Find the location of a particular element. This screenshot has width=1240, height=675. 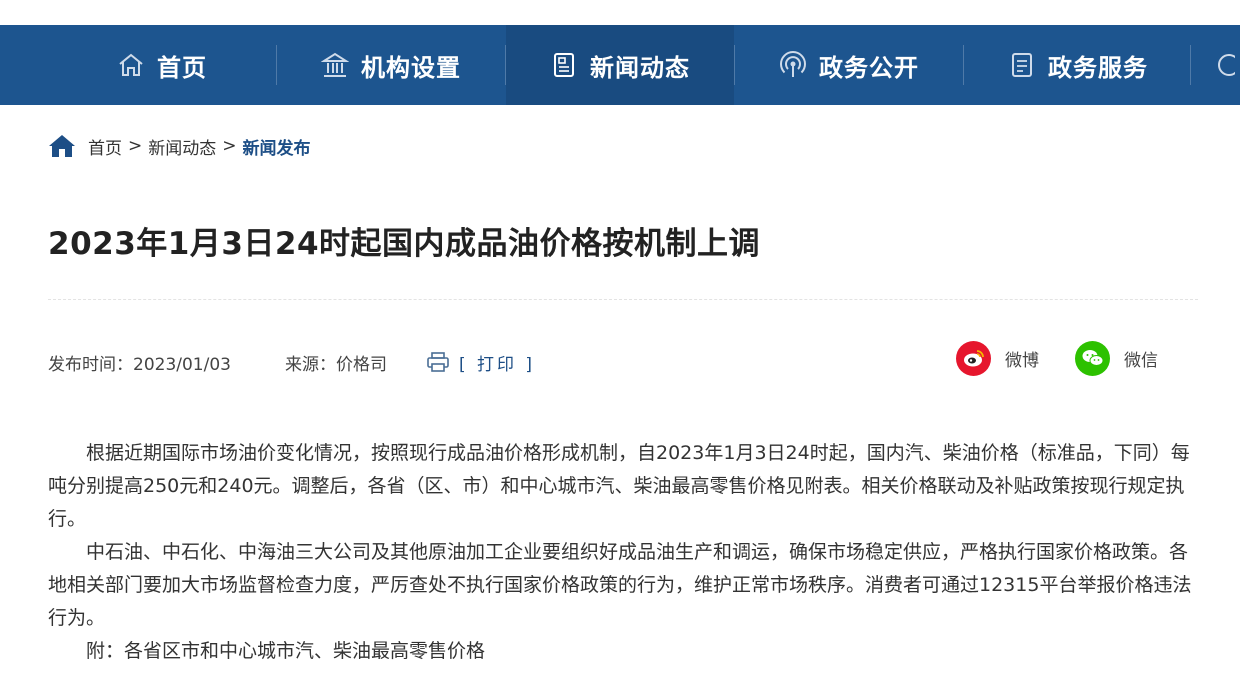

nav-label-home: 首页 is located at coordinates (182, 67).